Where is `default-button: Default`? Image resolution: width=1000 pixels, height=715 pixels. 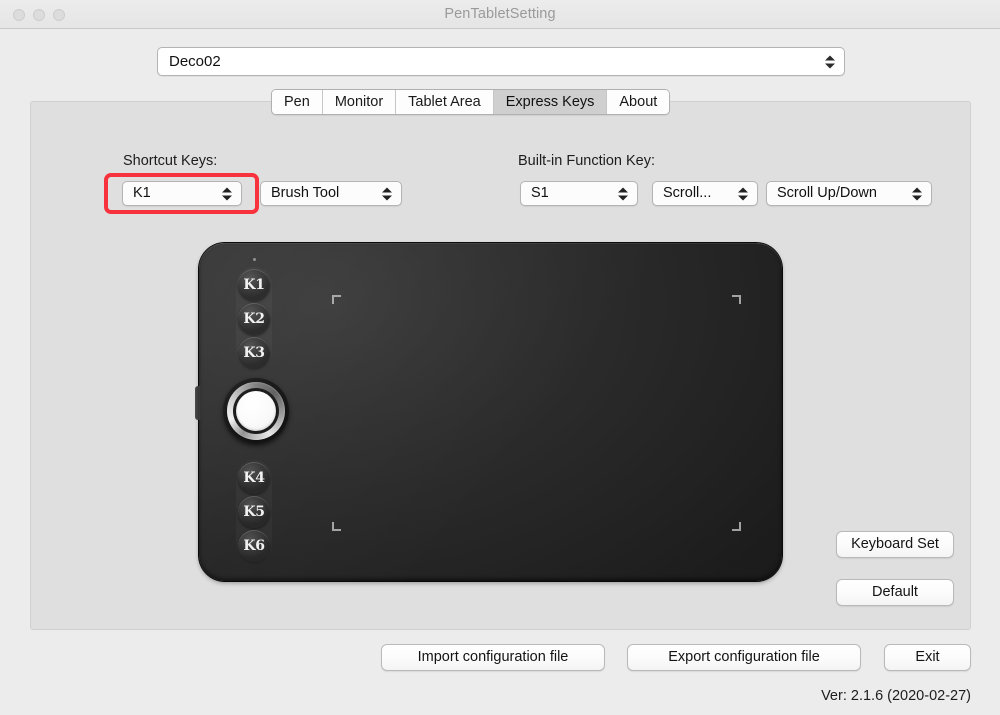 default-button: Default is located at coordinates (895, 592).